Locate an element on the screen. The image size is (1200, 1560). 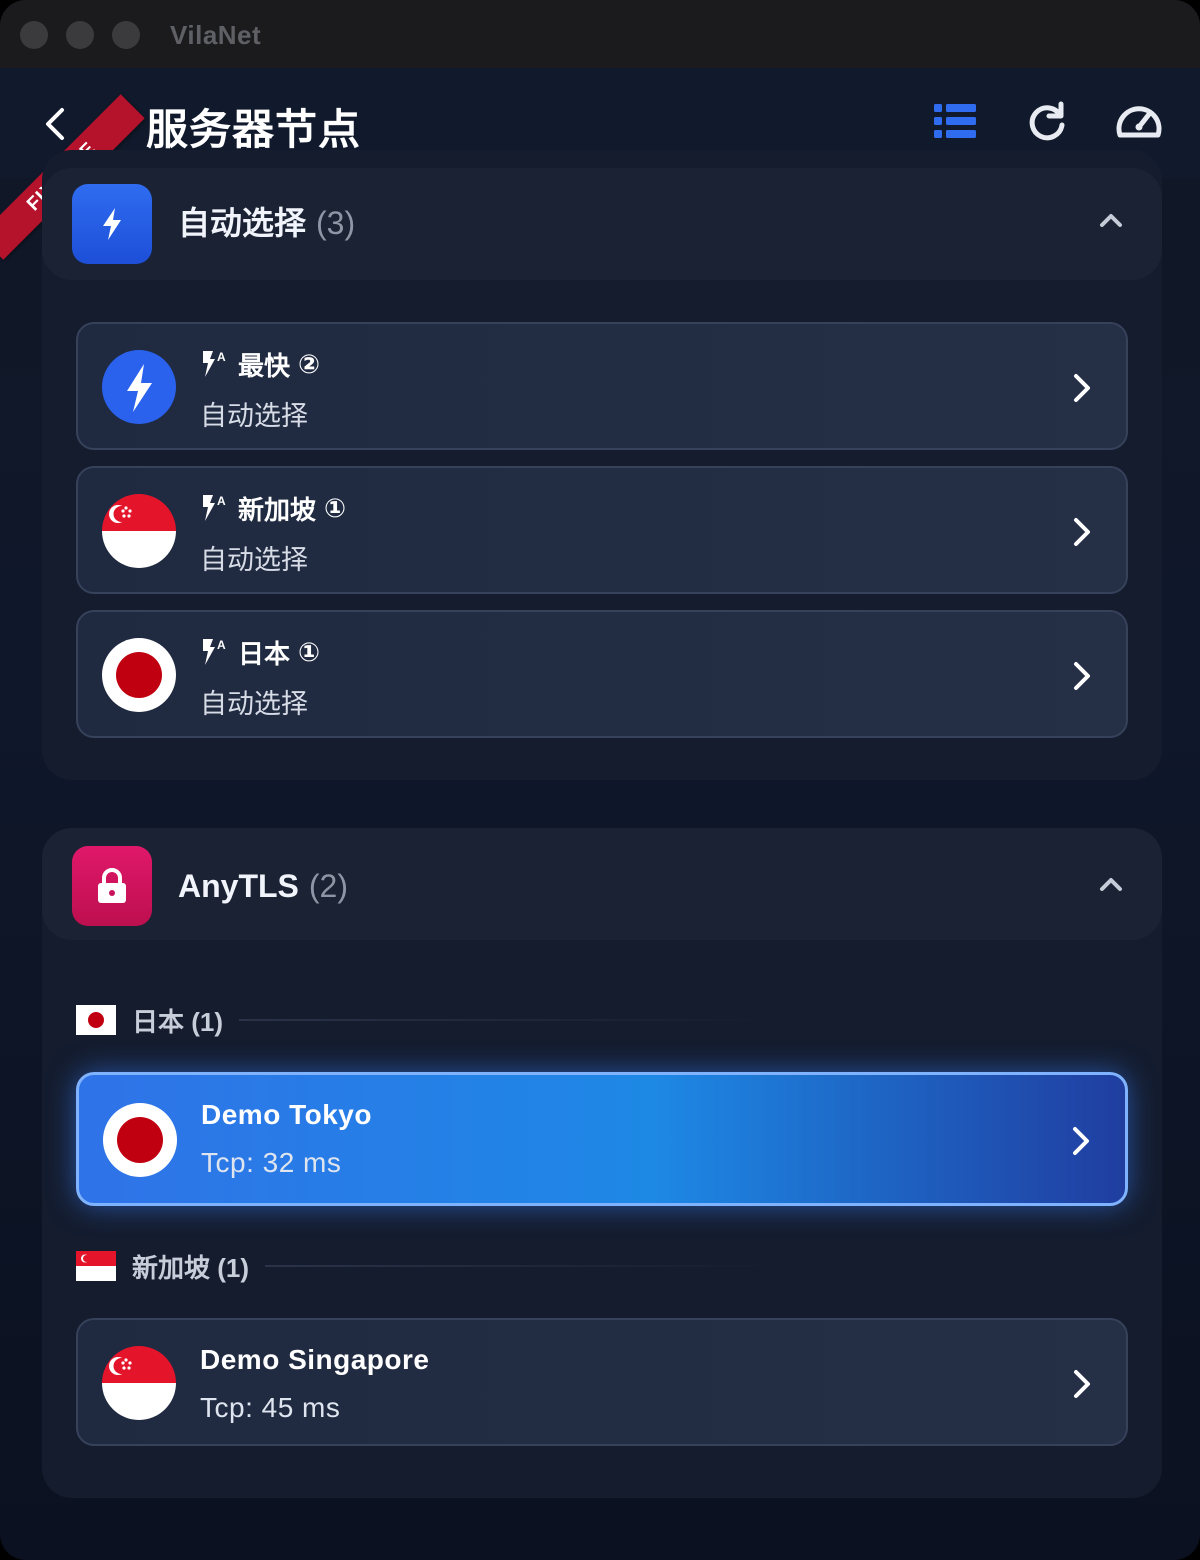
section-header-singapore: 新加坡 (1) is located at coordinates (602, 1266).